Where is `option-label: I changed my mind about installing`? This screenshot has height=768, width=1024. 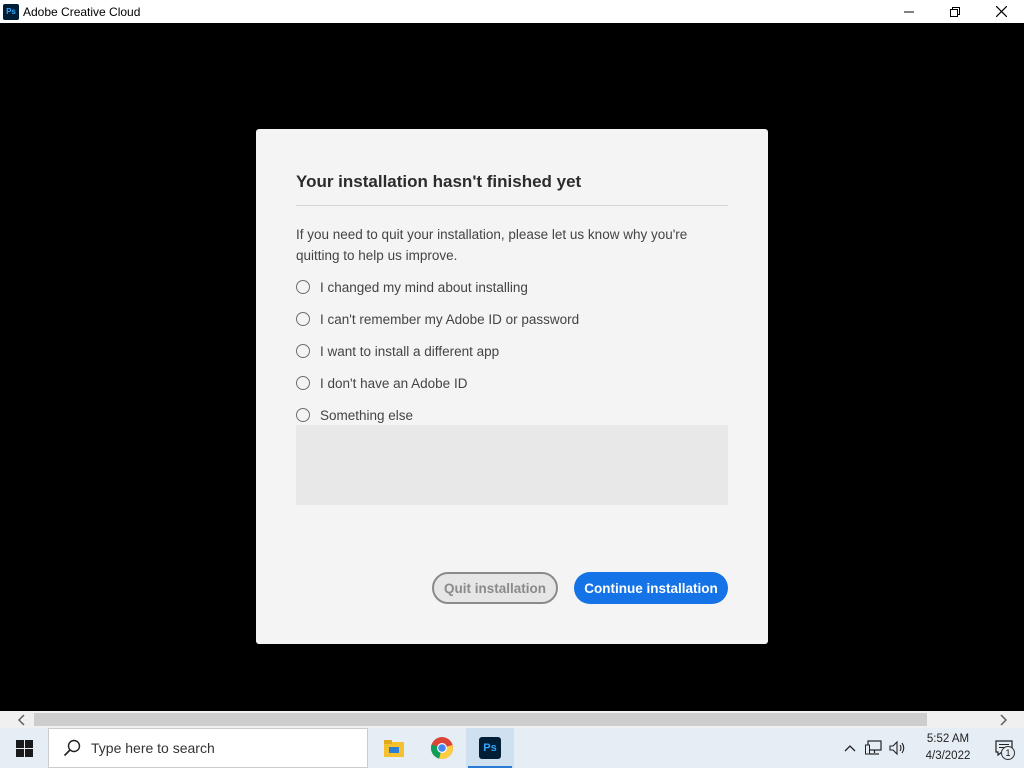
option-label: I changed my mind about installing is located at coordinates (424, 287).